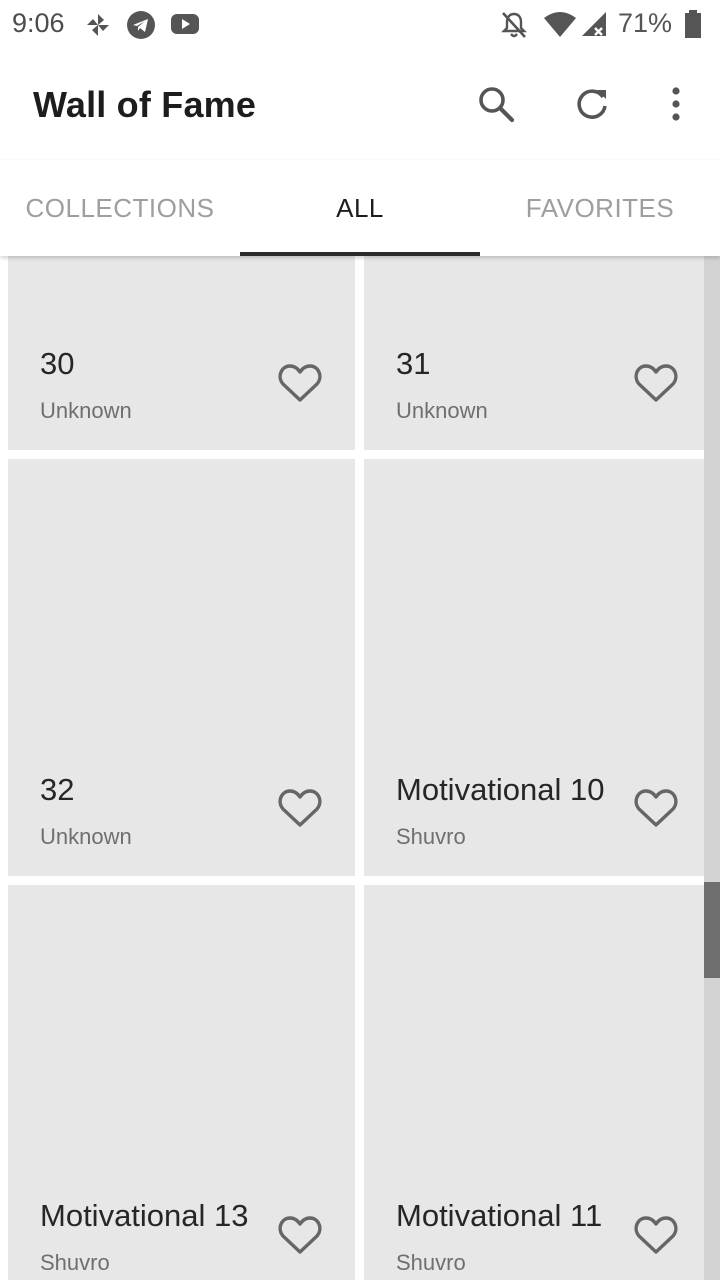 The height and width of the screenshot is (1280, 720). What do you see at coordinates (98, 25) in the screenshot?
I see `pinwheel-icon` at bounding box center [98, 25].